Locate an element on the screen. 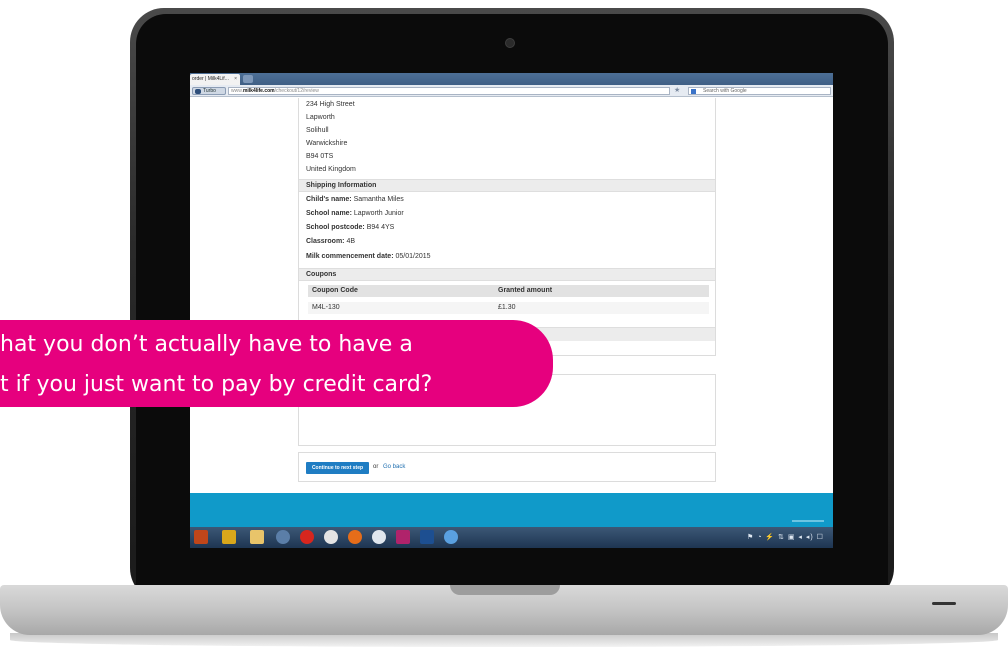 This screenshot has width=1008, height=667. photoshop-icon is located at coordinates (427, 537).